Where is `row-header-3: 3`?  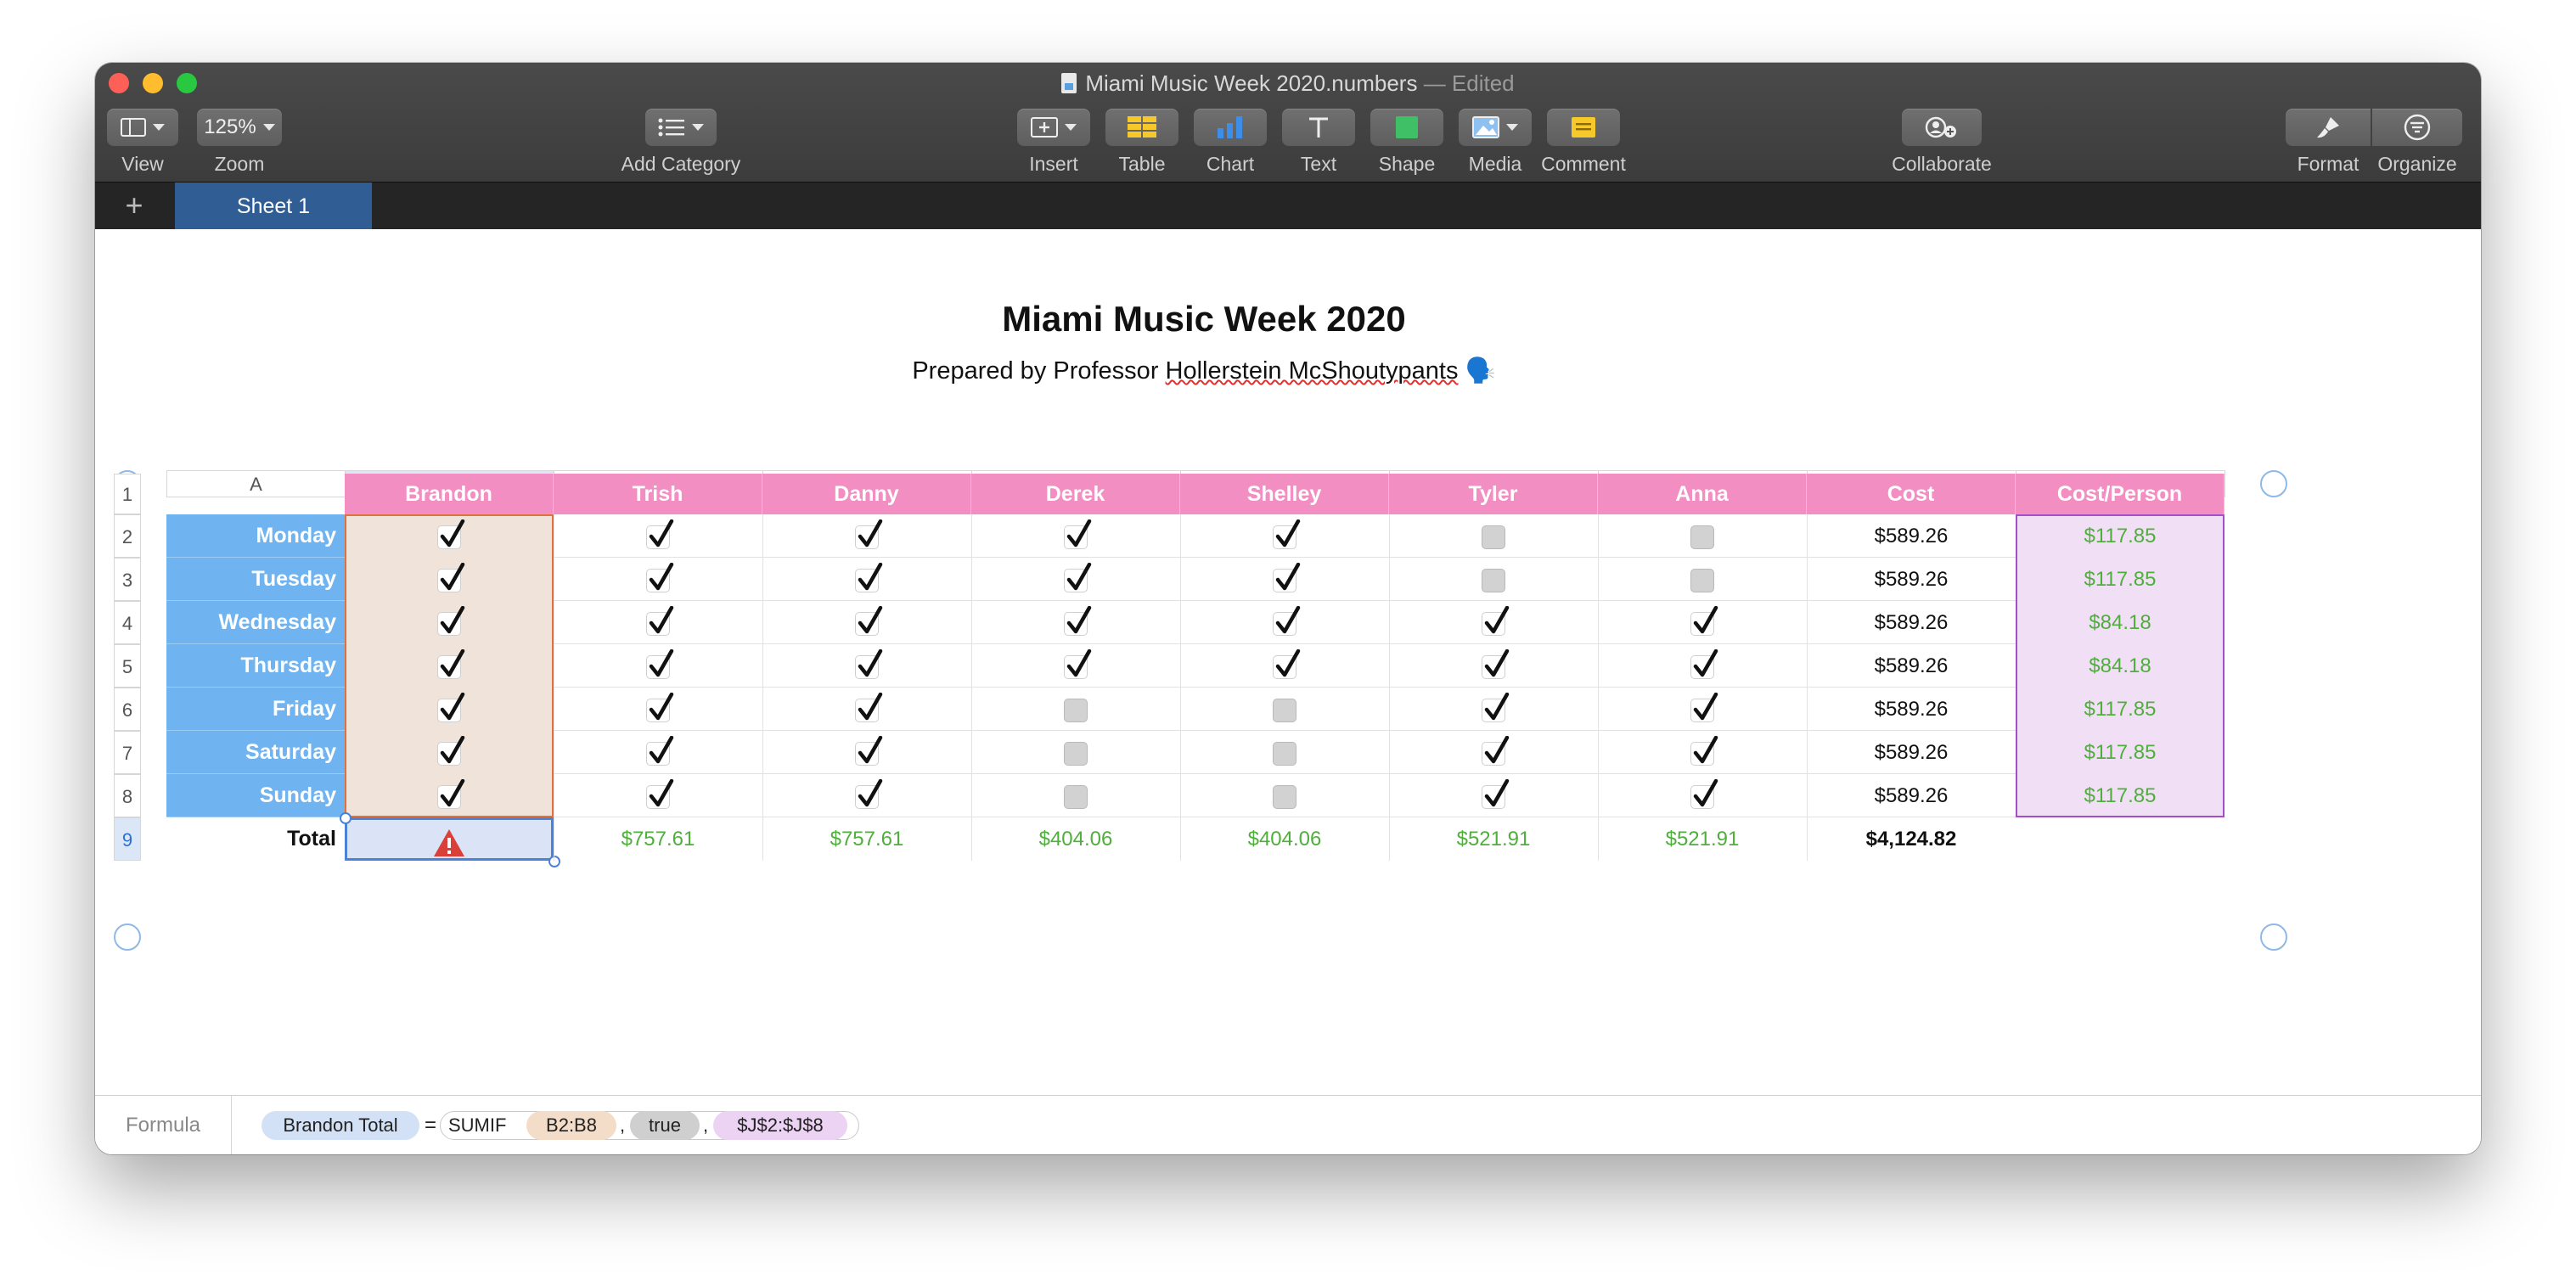 row-header-3: 3 is located at coordinates (127, 580).